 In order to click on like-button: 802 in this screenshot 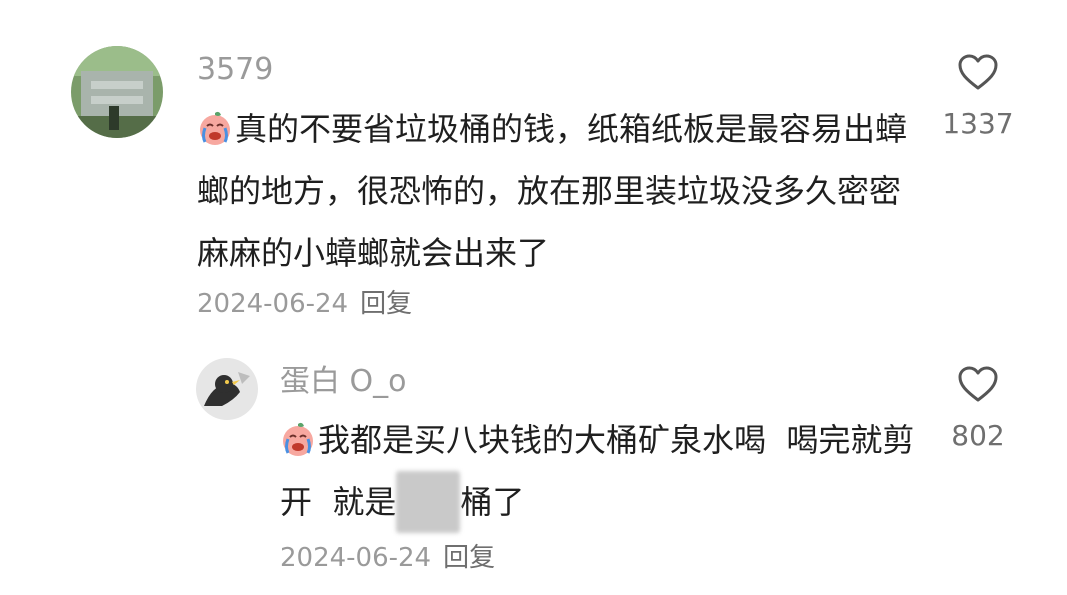, I will do `click(978, 409)`.